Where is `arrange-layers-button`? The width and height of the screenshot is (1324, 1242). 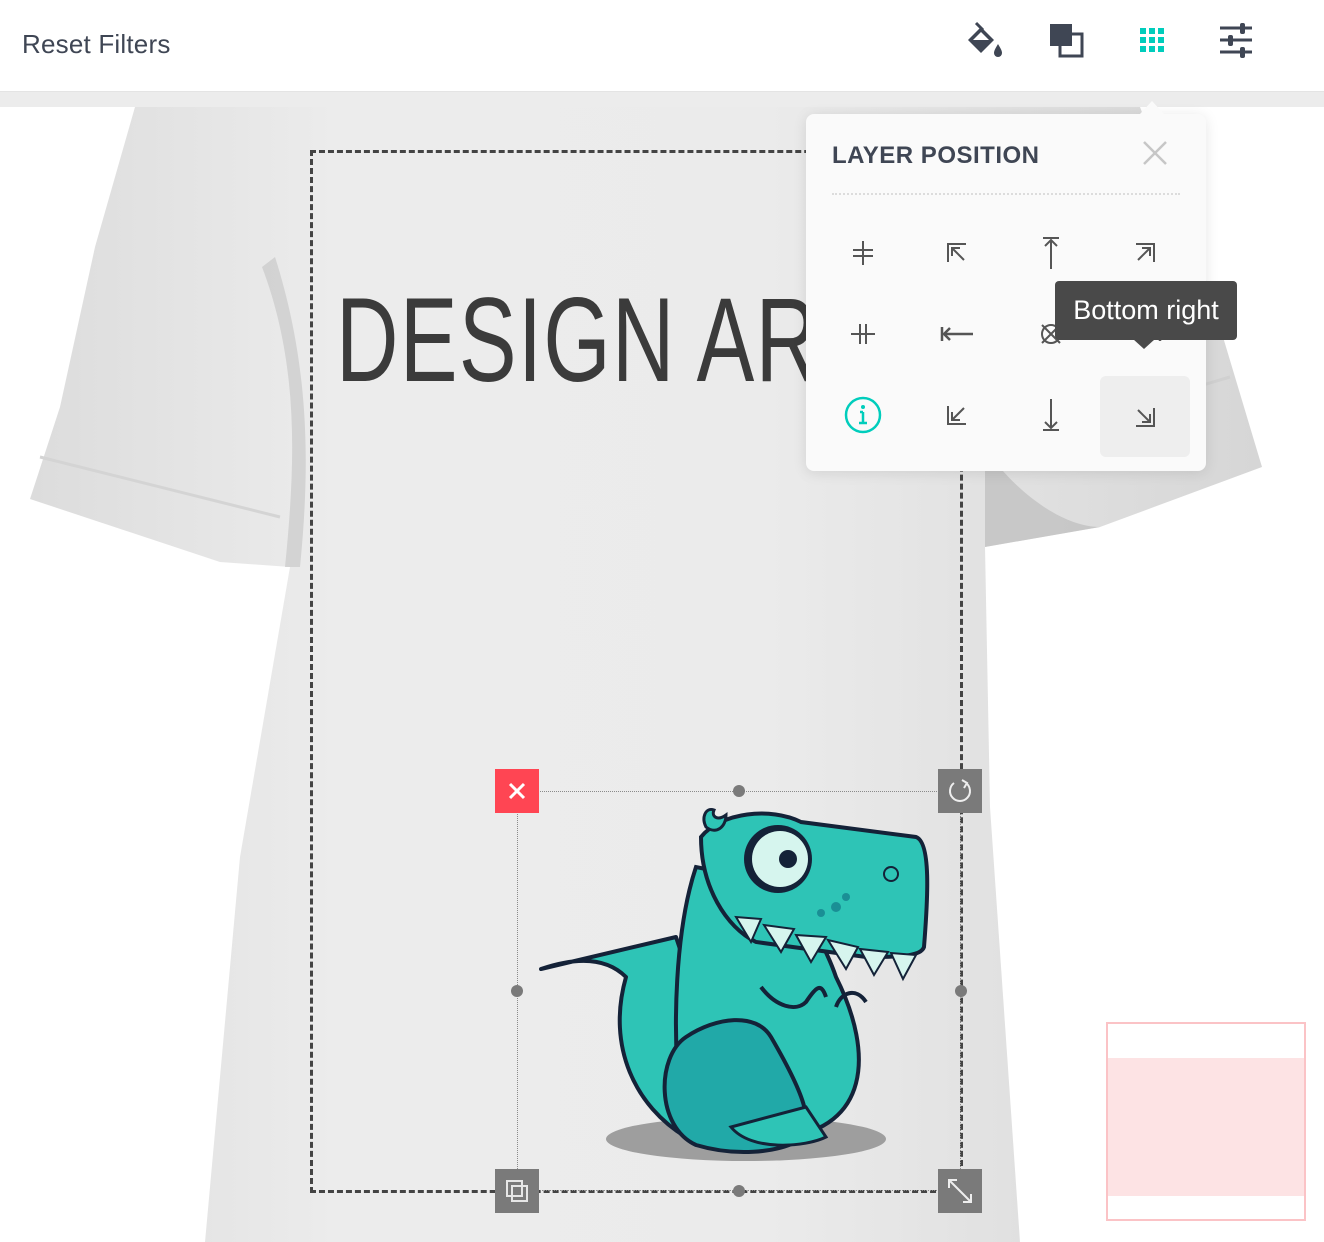 arrange-layers-button is located at coordinates (1066, 40).